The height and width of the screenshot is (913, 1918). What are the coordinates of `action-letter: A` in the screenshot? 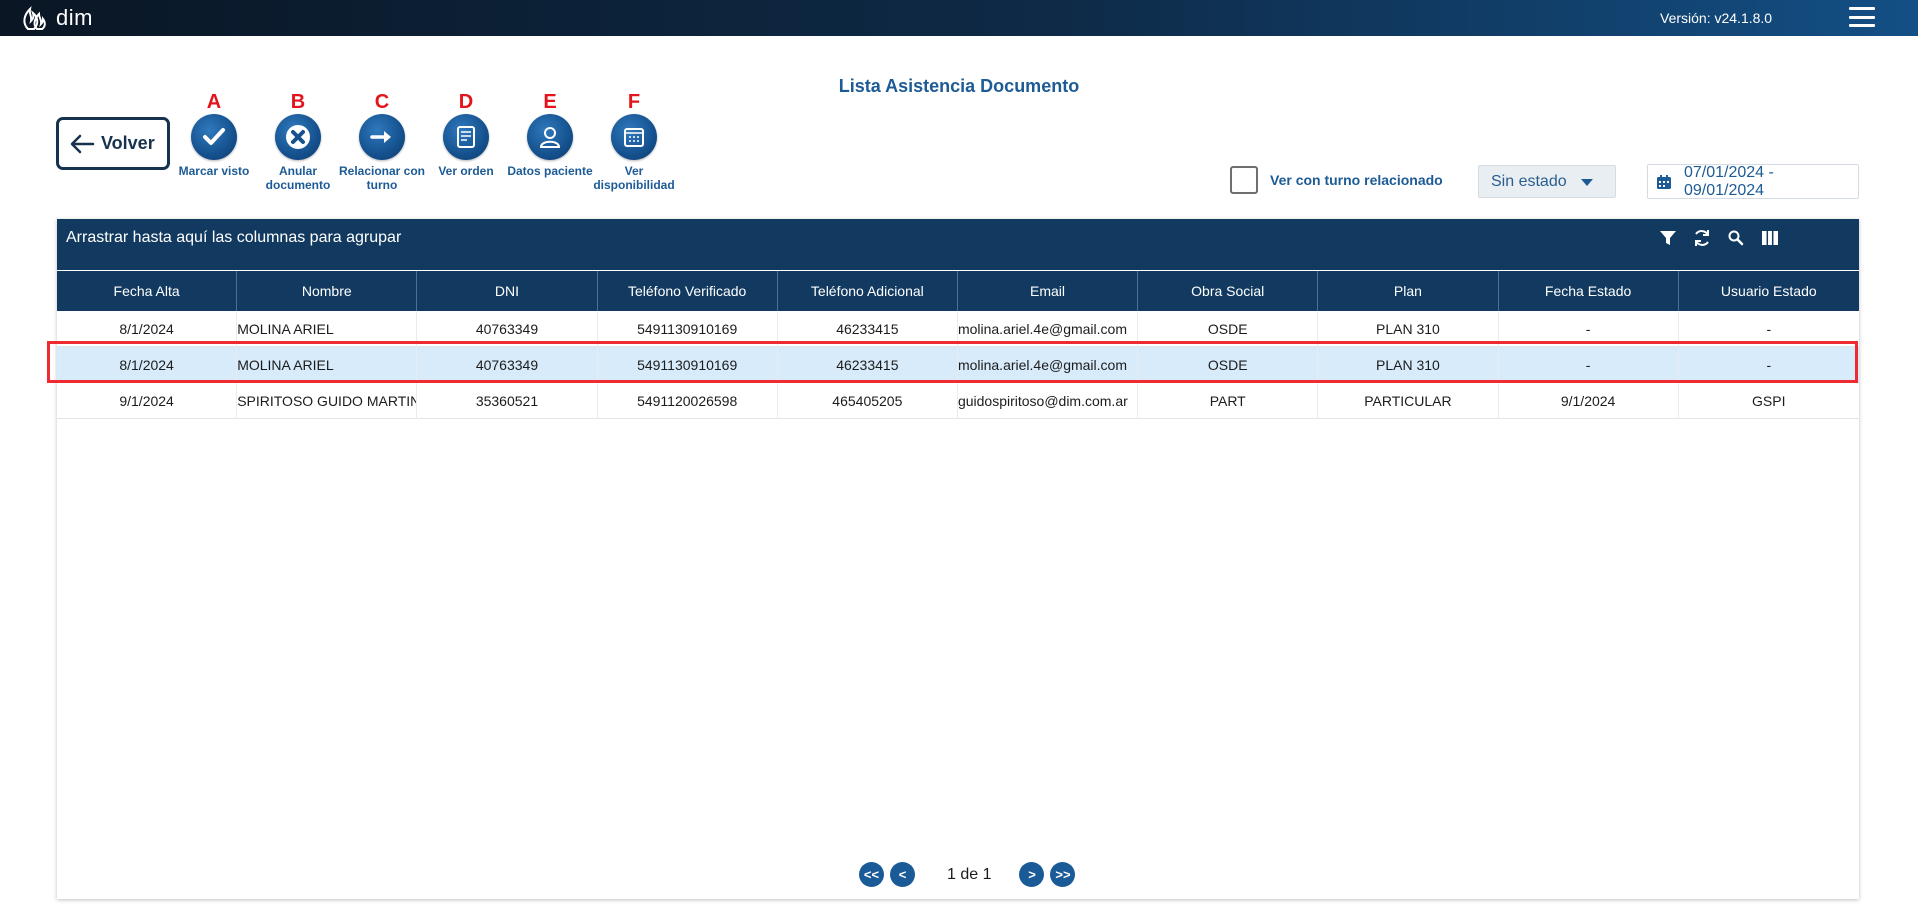 It's located at (214, 102).